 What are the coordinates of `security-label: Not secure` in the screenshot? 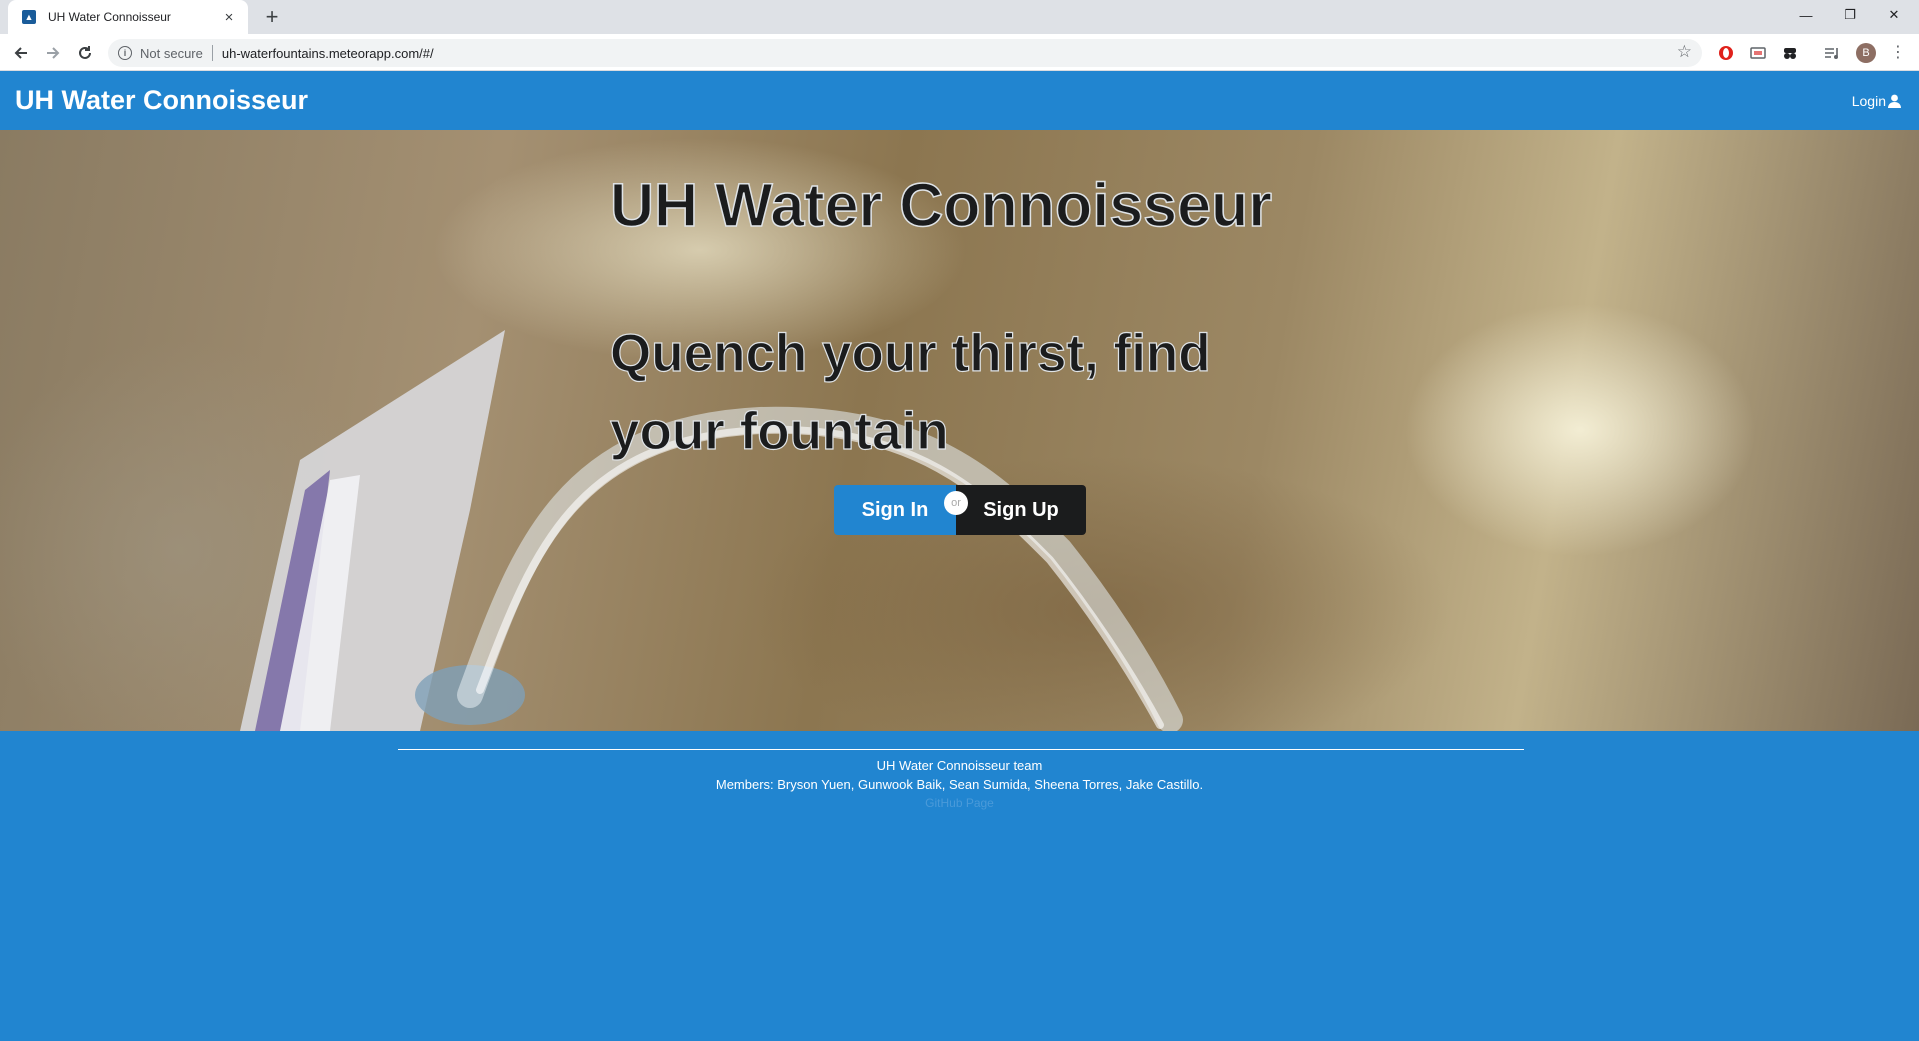 It's located at (171, 53).